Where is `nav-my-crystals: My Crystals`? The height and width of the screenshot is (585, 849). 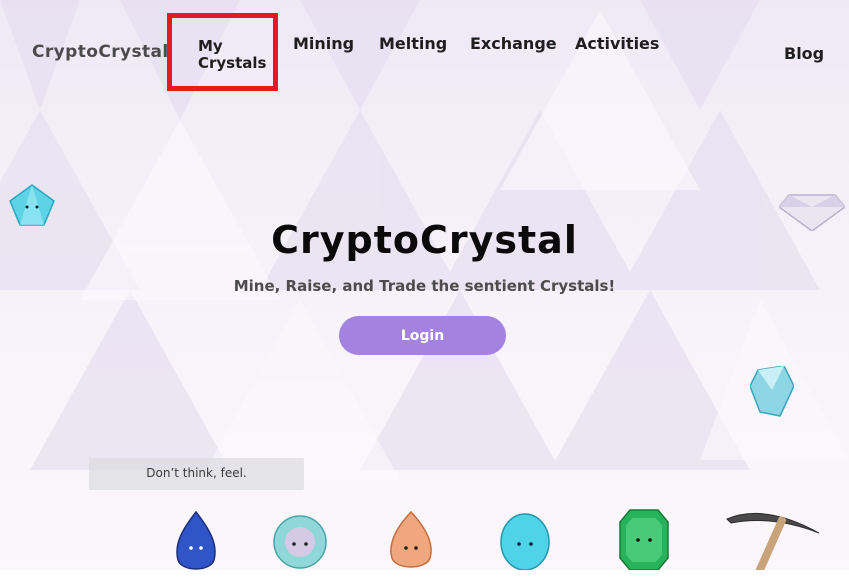 nav-my-crystals: My Crystals is located at coordinates (222, 52).